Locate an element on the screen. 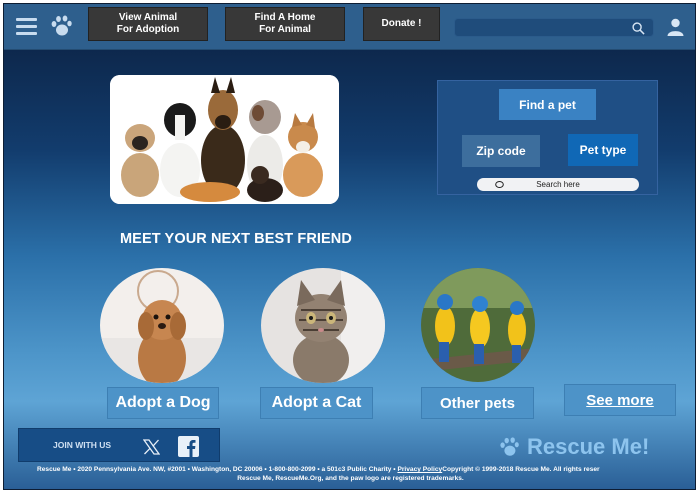 The height and width of the screenshot is (492, 698). header-search-bar is located at coordinates (554, 27).